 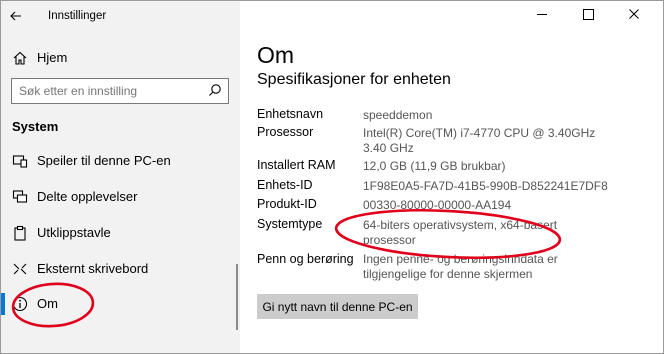 What do you see at coordinates (20, 161) in the screenshot?
I see `project-icon` at bounding box center [20, 161].